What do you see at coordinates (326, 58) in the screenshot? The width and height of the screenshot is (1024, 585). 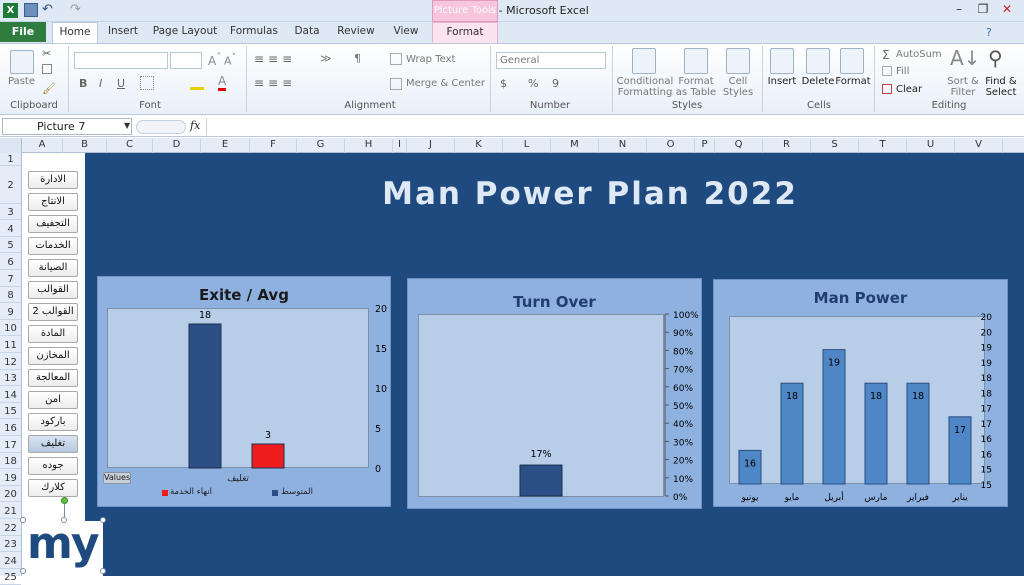 I see `orientation-icon: ≫` at bounding box center [326, 58].